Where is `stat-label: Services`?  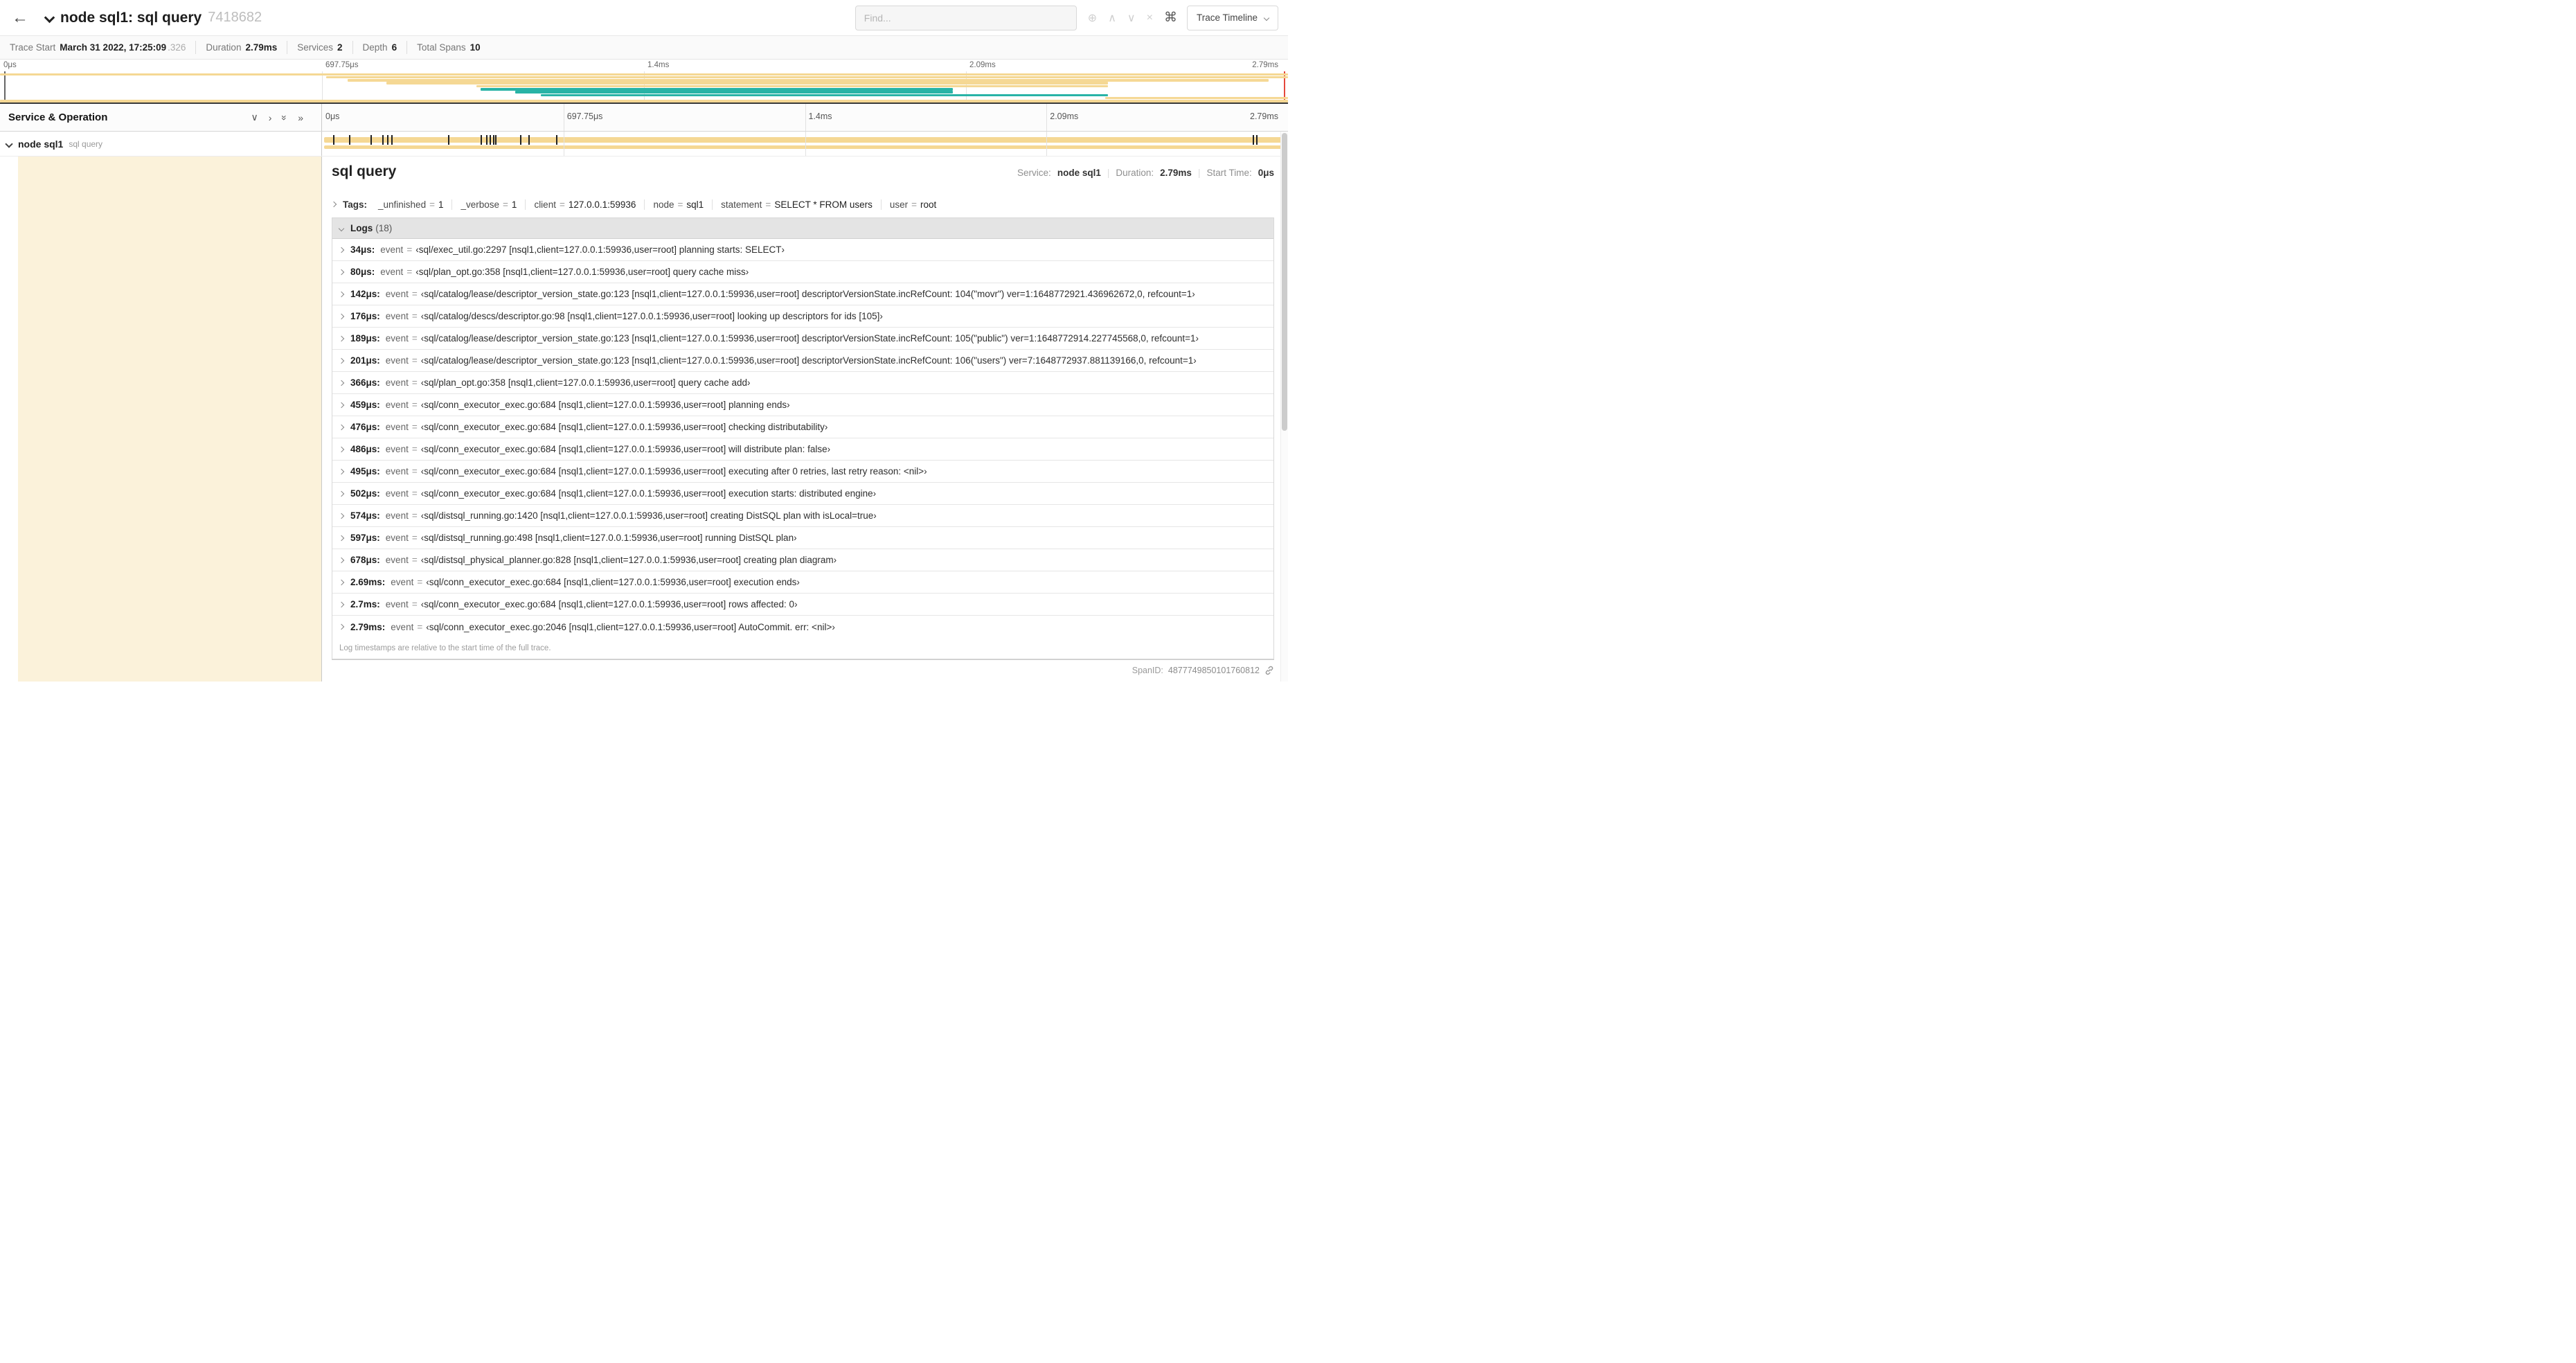
stat-label: Services is located at coordinates (315, 48).